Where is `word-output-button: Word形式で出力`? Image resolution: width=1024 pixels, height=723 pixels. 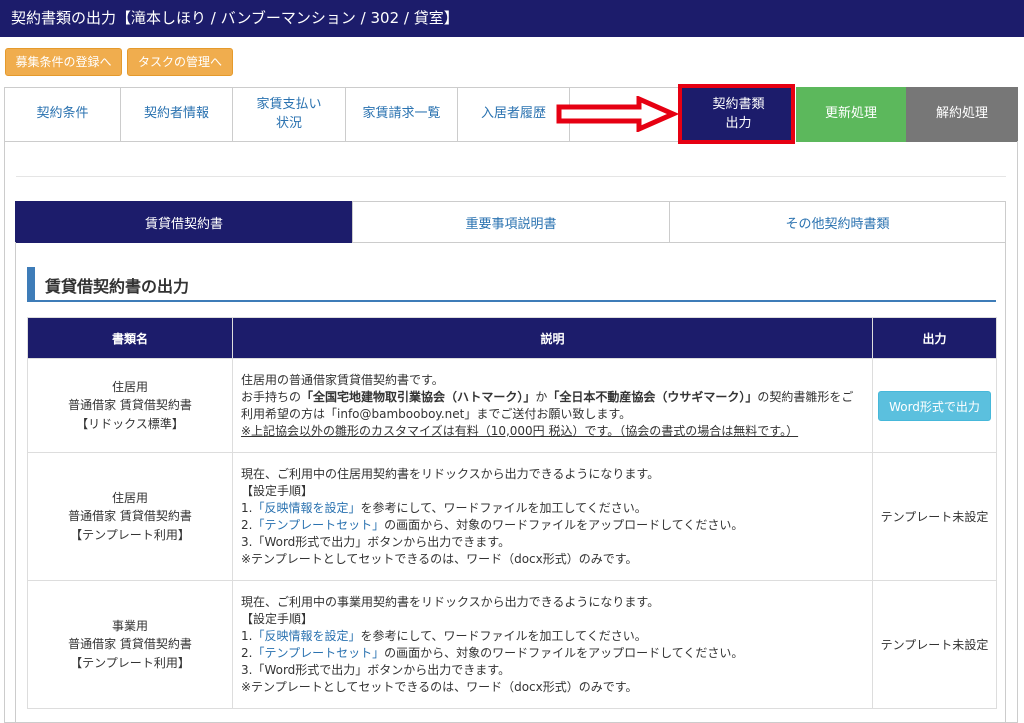 word-output-button: Word形式で出力 is located at coordinates (934, 405).